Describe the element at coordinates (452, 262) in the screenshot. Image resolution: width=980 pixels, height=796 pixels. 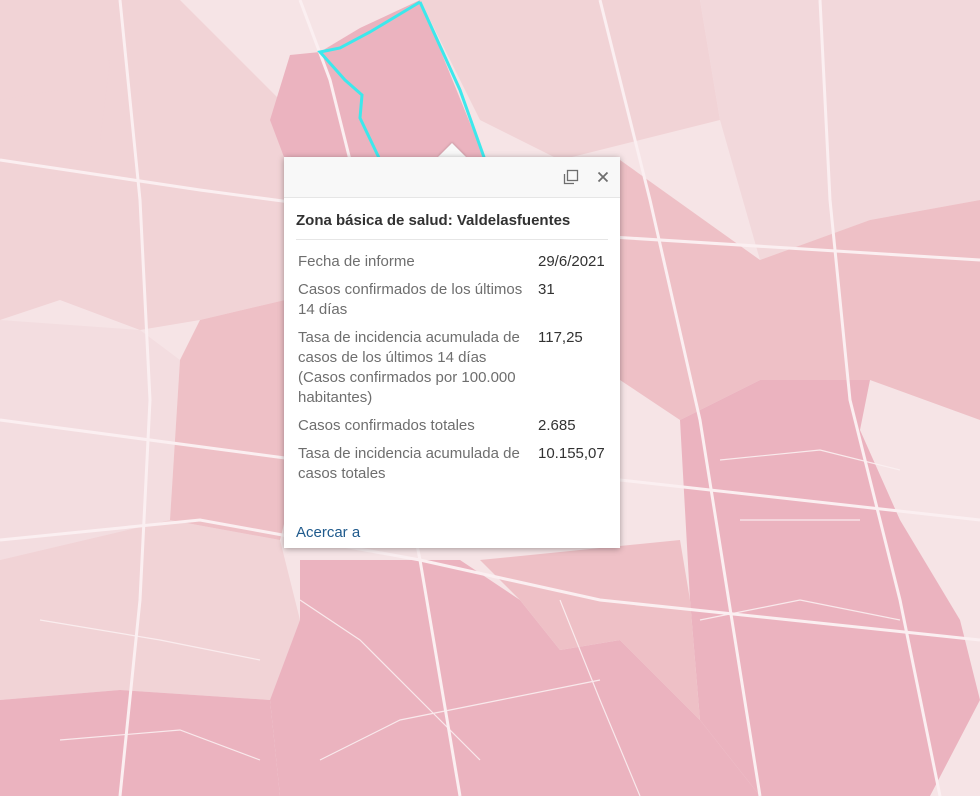
I see `table-row: Fecha de informe 29/6/2021` at that location.